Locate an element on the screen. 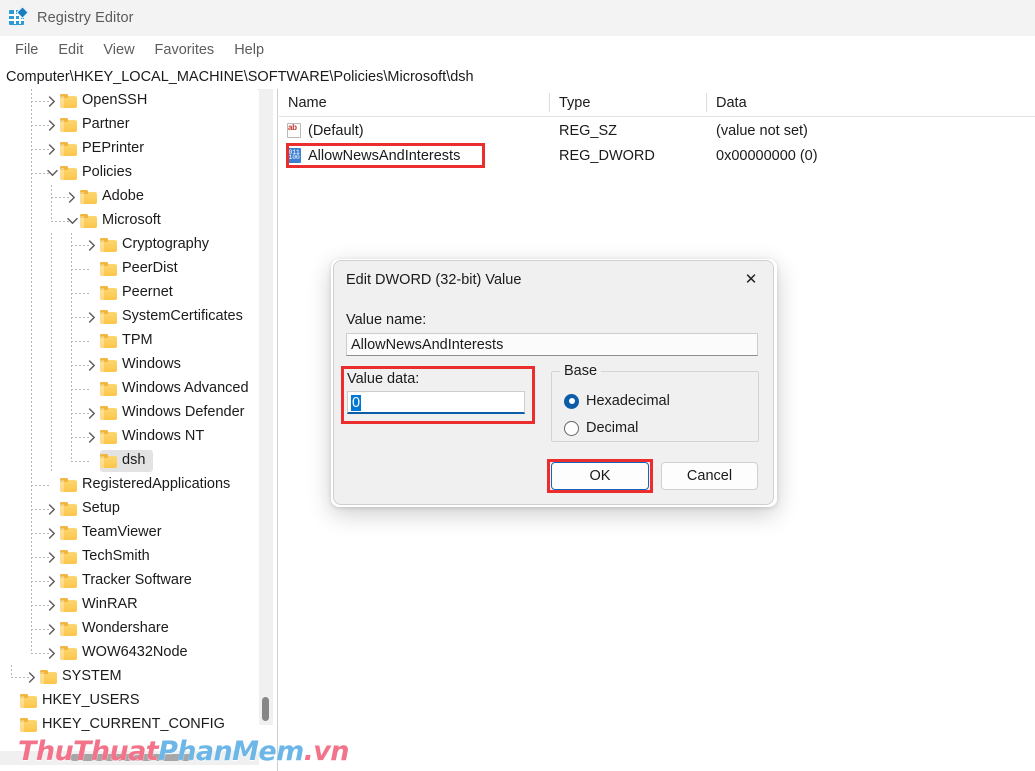  table-row: (Default) REG_SZ (value not set) is located at coordinates (657, 130).